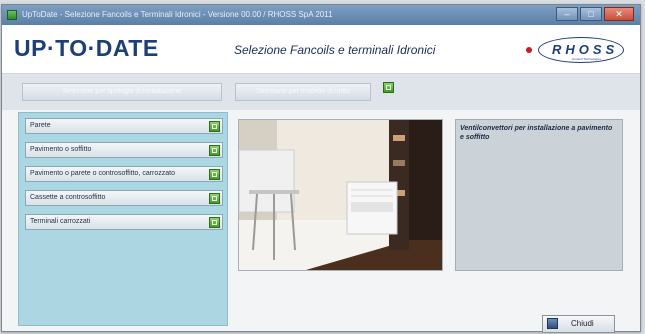 Image resolution: width=645 pixels, height=334 pixels. I want to click on product-photo, so click(340, 195).